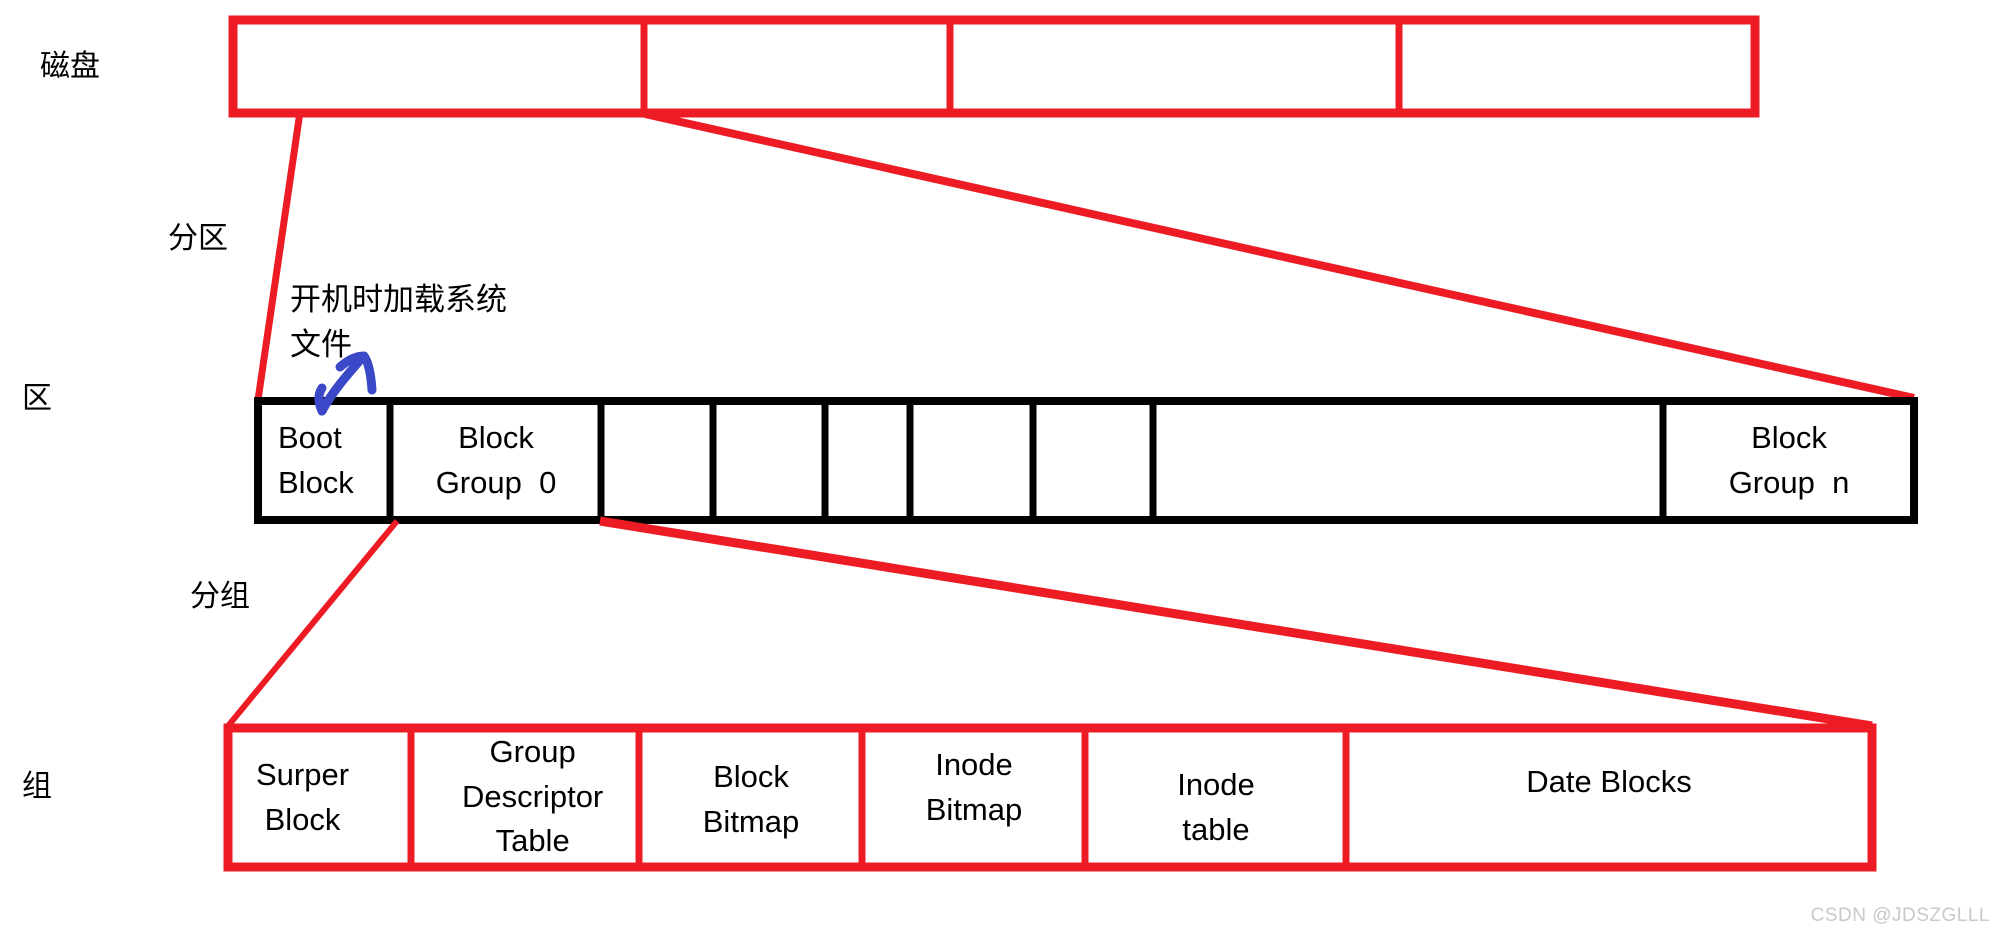 This screenshot has width=2004, height=935. I want to click on disk-row-frame, so click(994, 66).